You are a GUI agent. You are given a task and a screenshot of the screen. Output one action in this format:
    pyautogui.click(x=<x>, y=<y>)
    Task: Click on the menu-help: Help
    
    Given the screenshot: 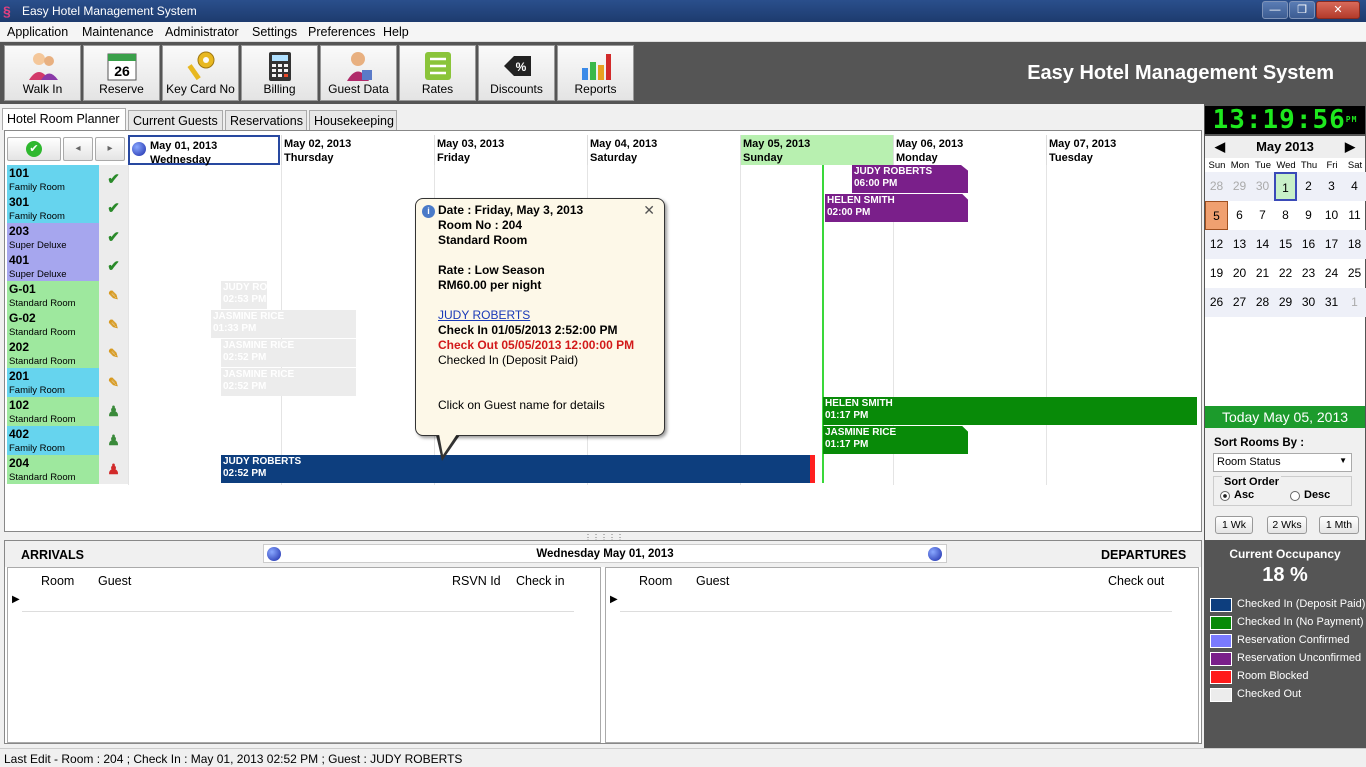 What is the action you would take?
    pyautogui.click(x=396, y=32)
    